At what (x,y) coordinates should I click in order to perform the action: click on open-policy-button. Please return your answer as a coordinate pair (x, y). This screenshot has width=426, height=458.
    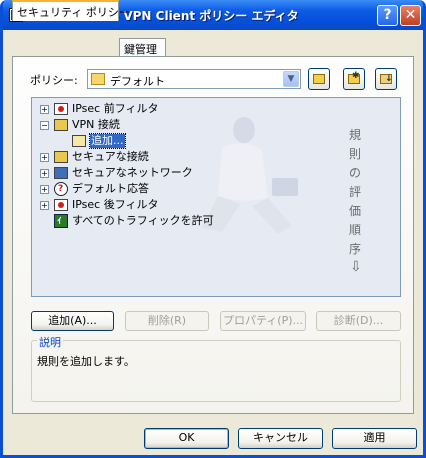
    Looking at the image, I should click on (319, 79).